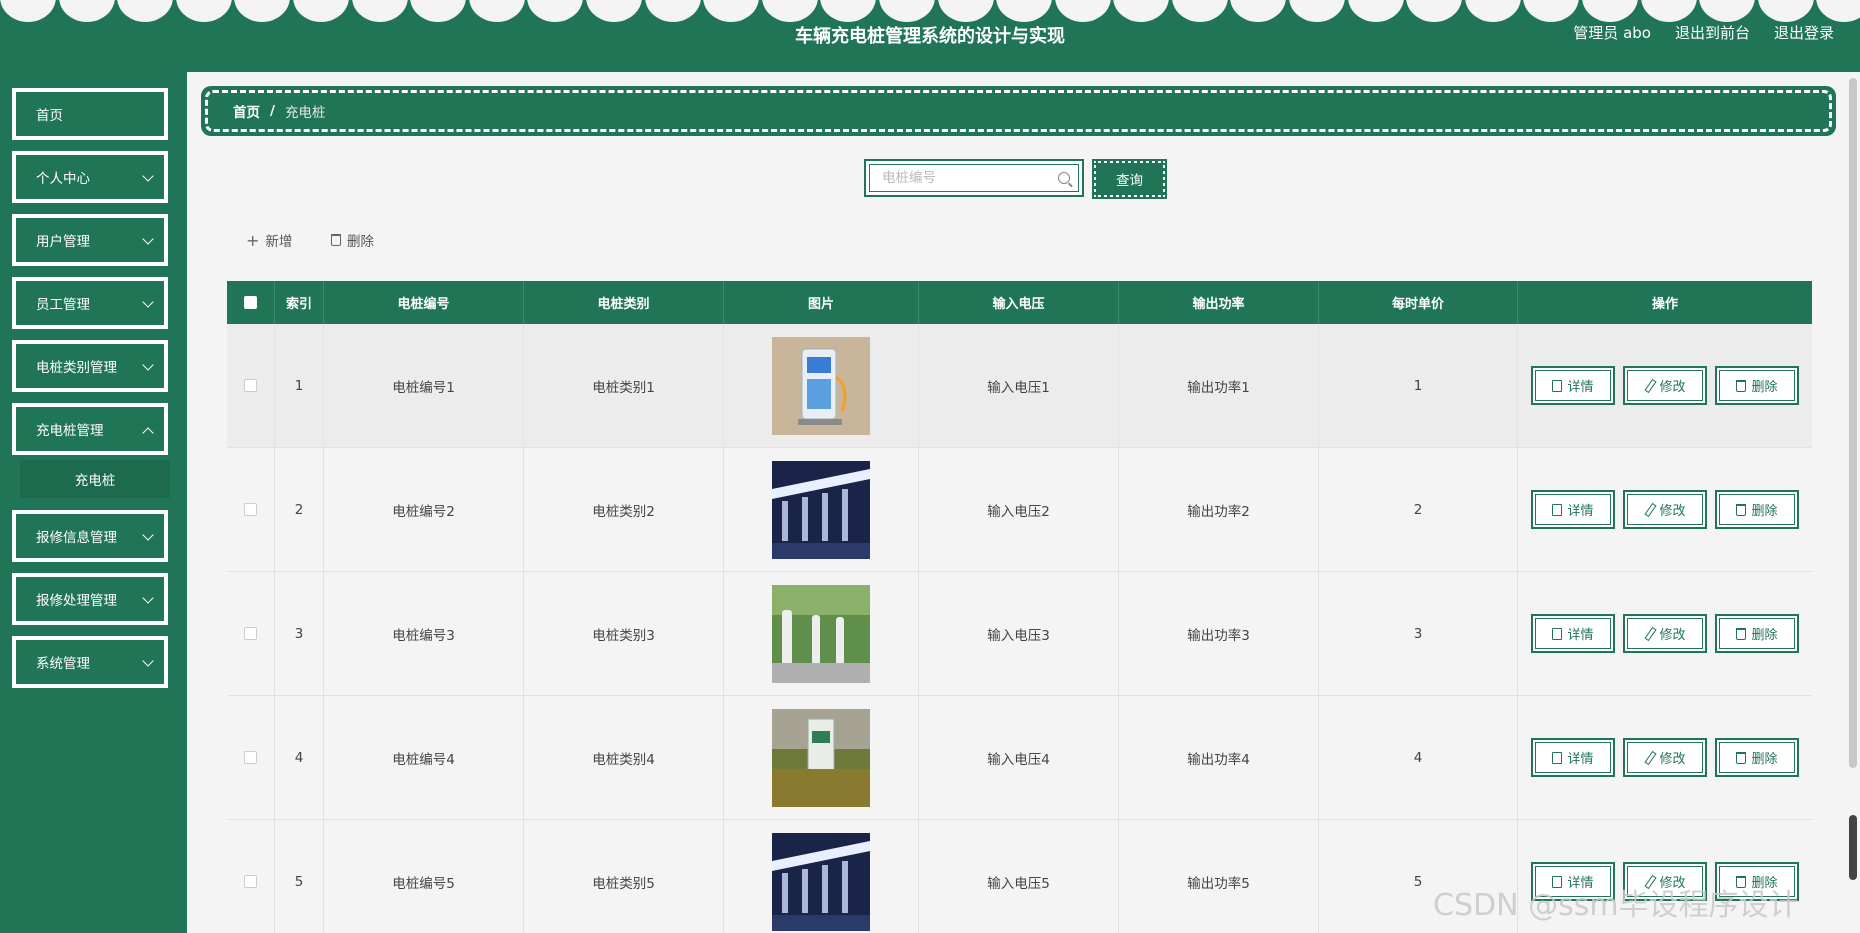  What do you see at coordinates (1853, 847) in the screenshot?
I see `scrollbar-thumb` at bounding box center [1853, 847].